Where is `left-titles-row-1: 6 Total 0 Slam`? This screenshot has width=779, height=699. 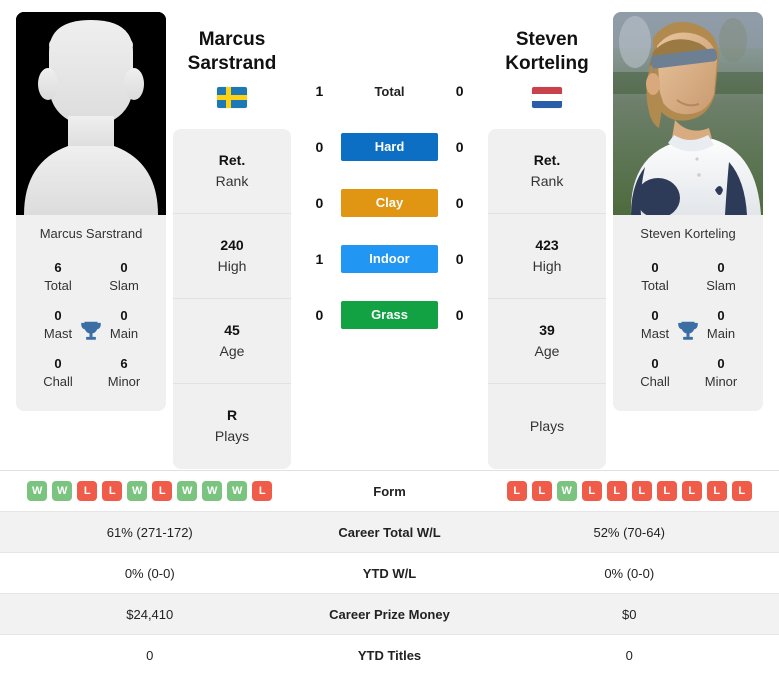
left-titles-row-1: 6 Total 0 Slam is located at coordinates (91, 277).